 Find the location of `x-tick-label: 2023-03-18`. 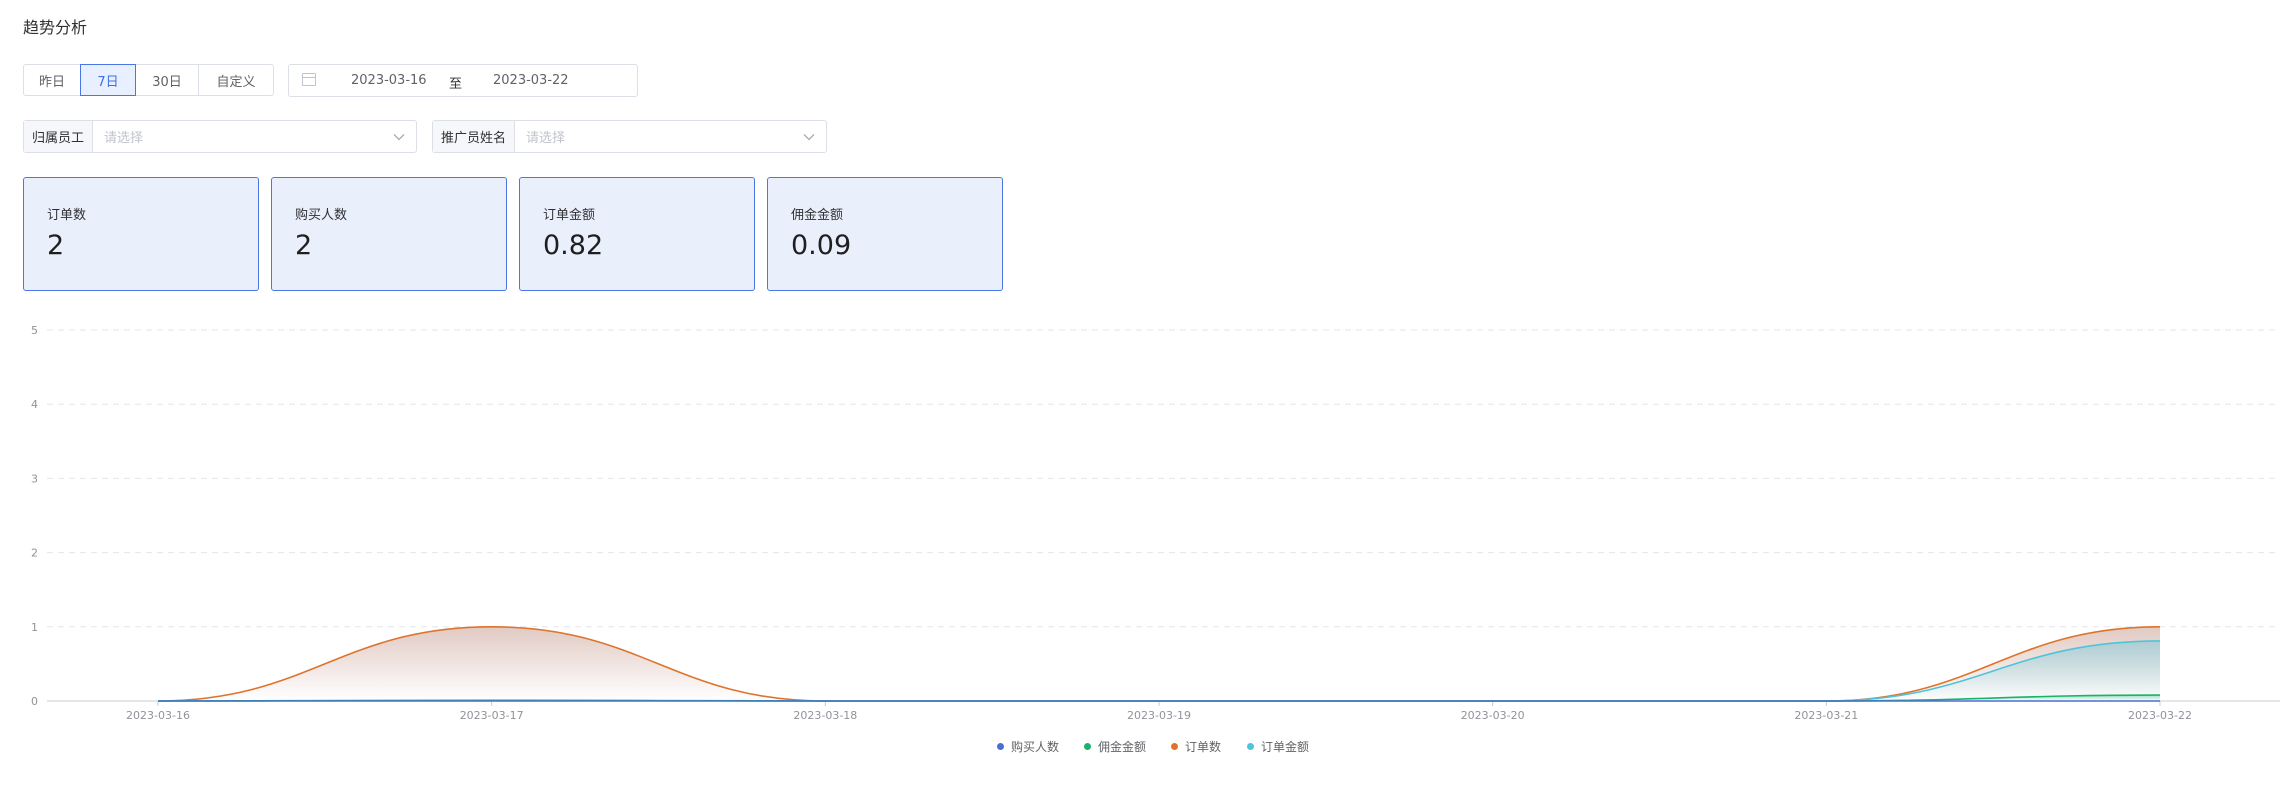

x-tick-label: 2023-03-18 is located at coordinates (825, 715).